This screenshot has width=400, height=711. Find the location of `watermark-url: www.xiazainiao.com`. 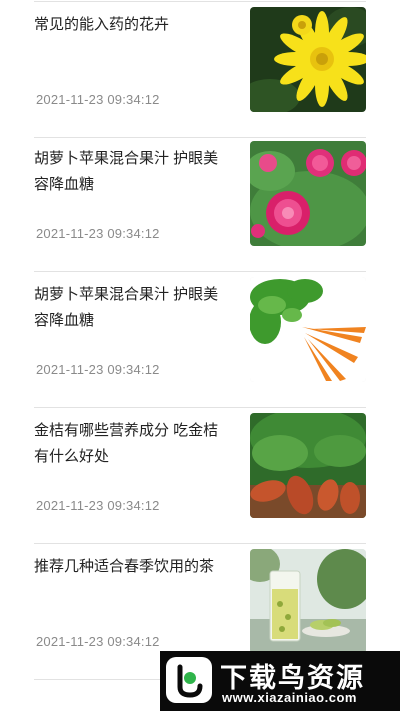

watermark-url: www.xiazainiao.com is located at coordinates (289, 697).